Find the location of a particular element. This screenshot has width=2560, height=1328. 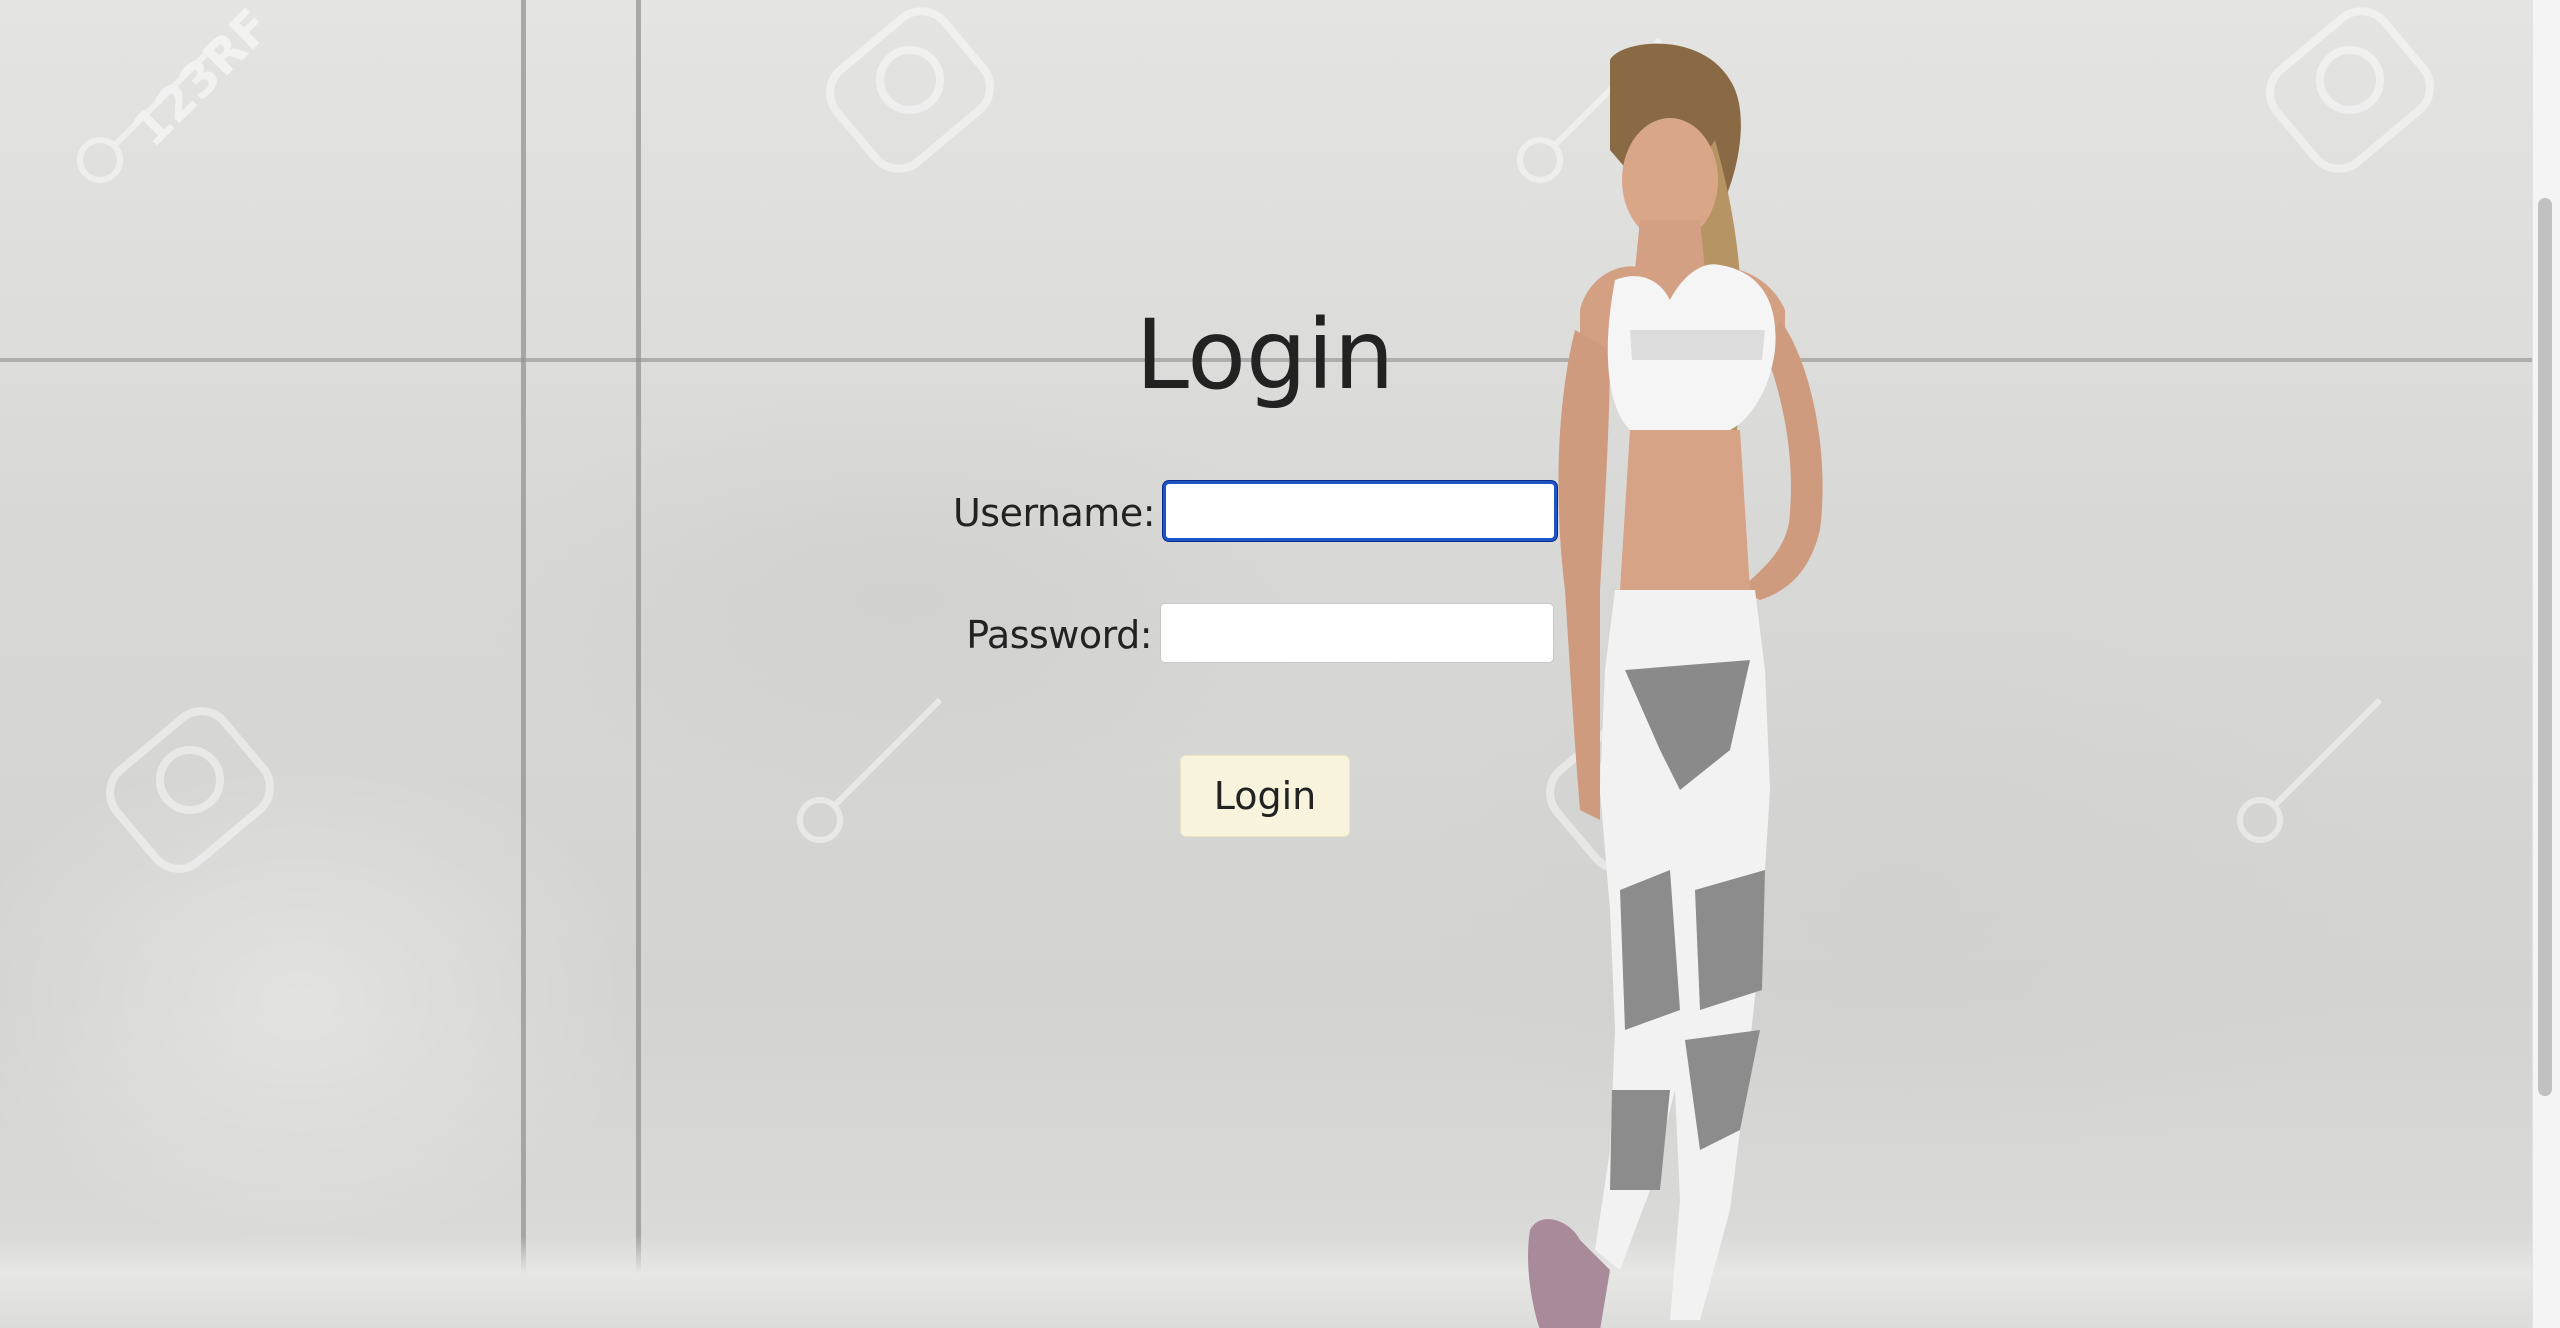

login-button: Login is located at coordinates (1265, 796).